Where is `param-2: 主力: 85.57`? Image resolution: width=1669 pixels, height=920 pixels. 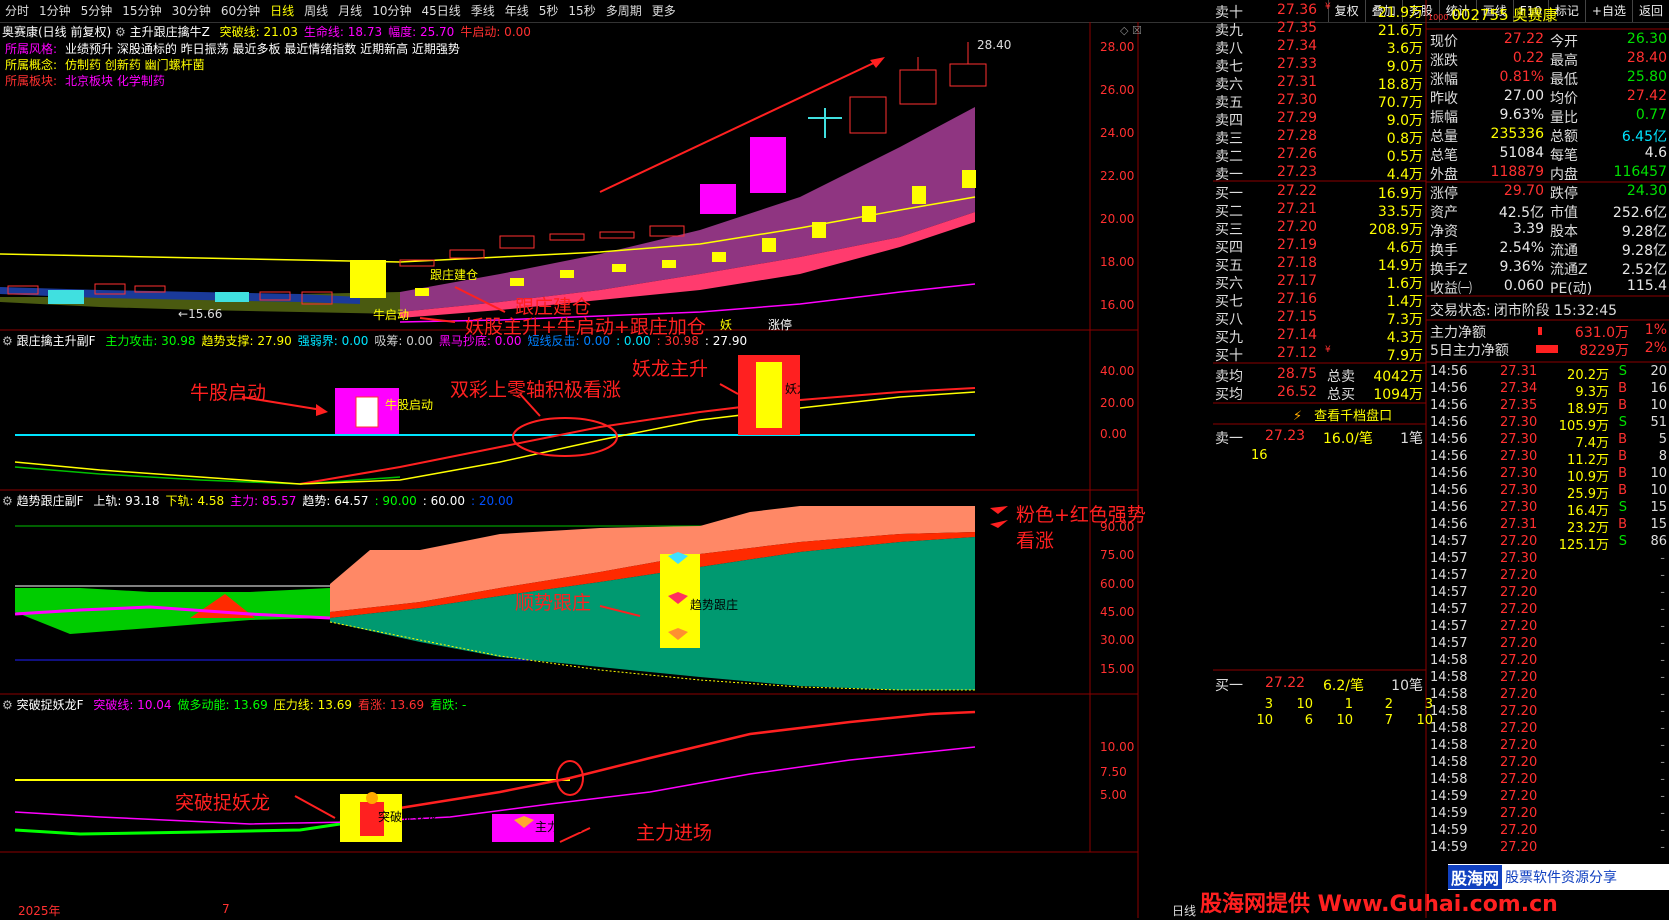 param-2: 主力: 85.57 is located at coordinates (263, 501).